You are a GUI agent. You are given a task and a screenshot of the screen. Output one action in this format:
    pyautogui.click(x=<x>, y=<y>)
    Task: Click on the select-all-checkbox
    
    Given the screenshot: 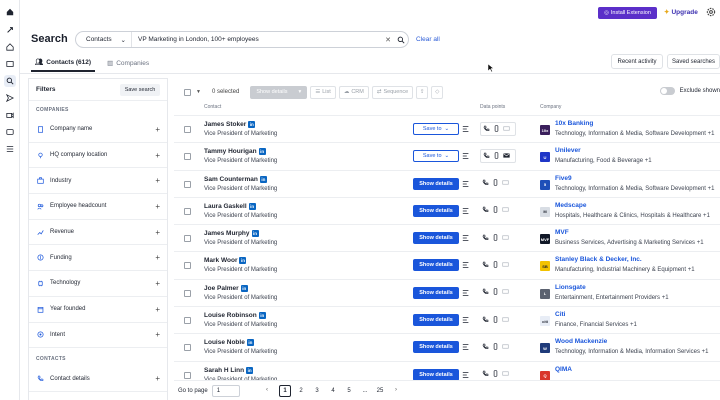 What is the action you would take?
    pyautogui.click(x=187, y=92)
    